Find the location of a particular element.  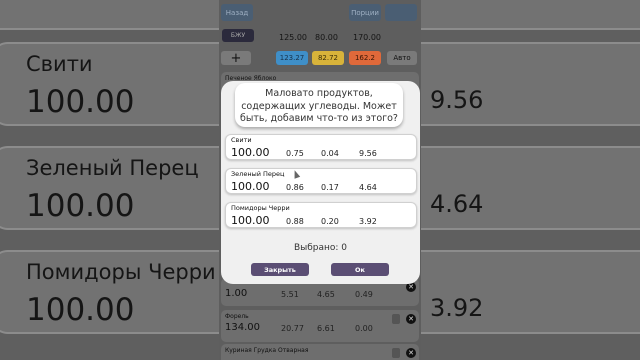

product-carbs: 0.00 is located at coordinates (364, 328).